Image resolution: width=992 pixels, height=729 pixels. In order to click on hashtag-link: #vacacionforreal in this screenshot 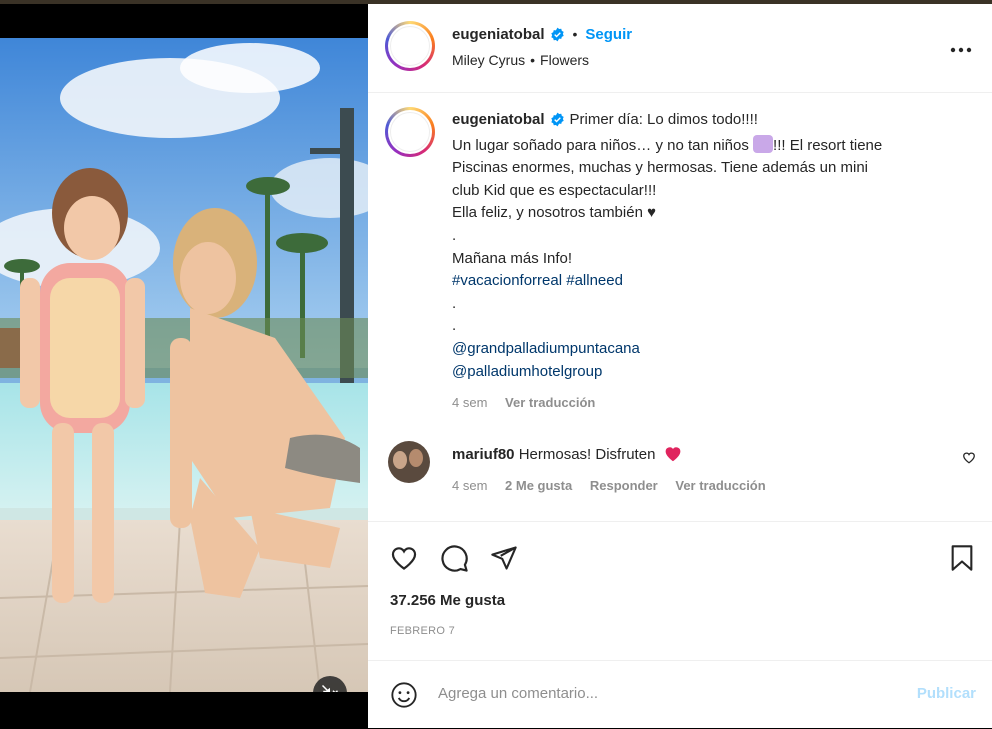, I will do `click(507, 280)`.